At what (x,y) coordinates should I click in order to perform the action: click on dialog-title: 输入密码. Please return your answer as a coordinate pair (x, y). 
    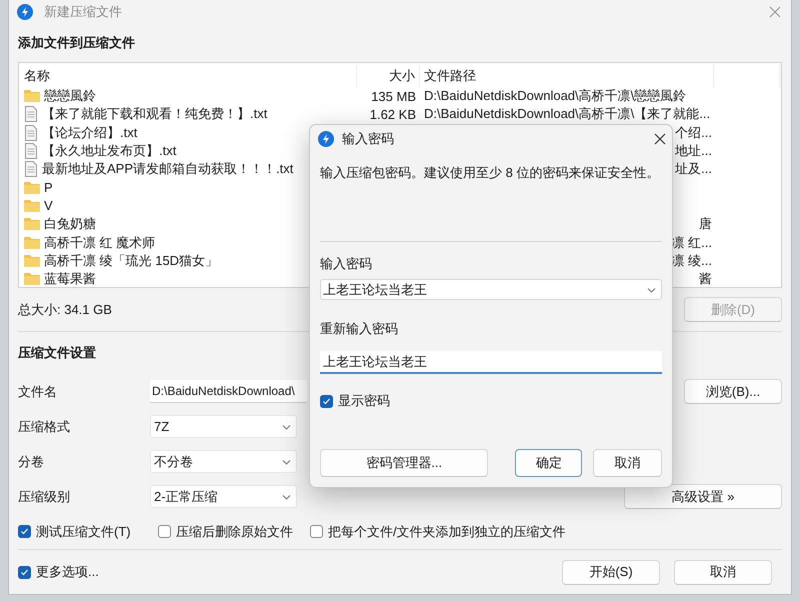
    Looking at the image, I should click on (368, 139).